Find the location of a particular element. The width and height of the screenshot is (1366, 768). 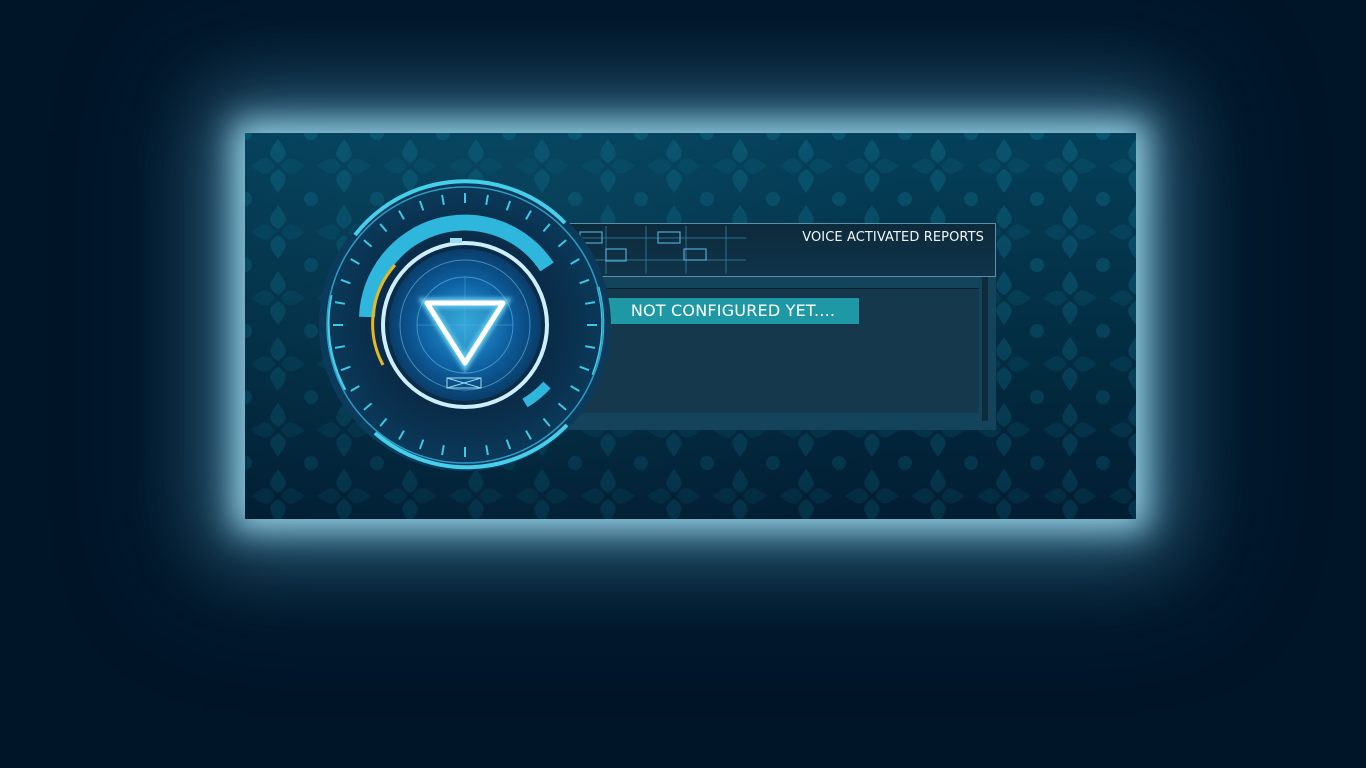

arc-reactor-icon is located at coordinates (465, 325).